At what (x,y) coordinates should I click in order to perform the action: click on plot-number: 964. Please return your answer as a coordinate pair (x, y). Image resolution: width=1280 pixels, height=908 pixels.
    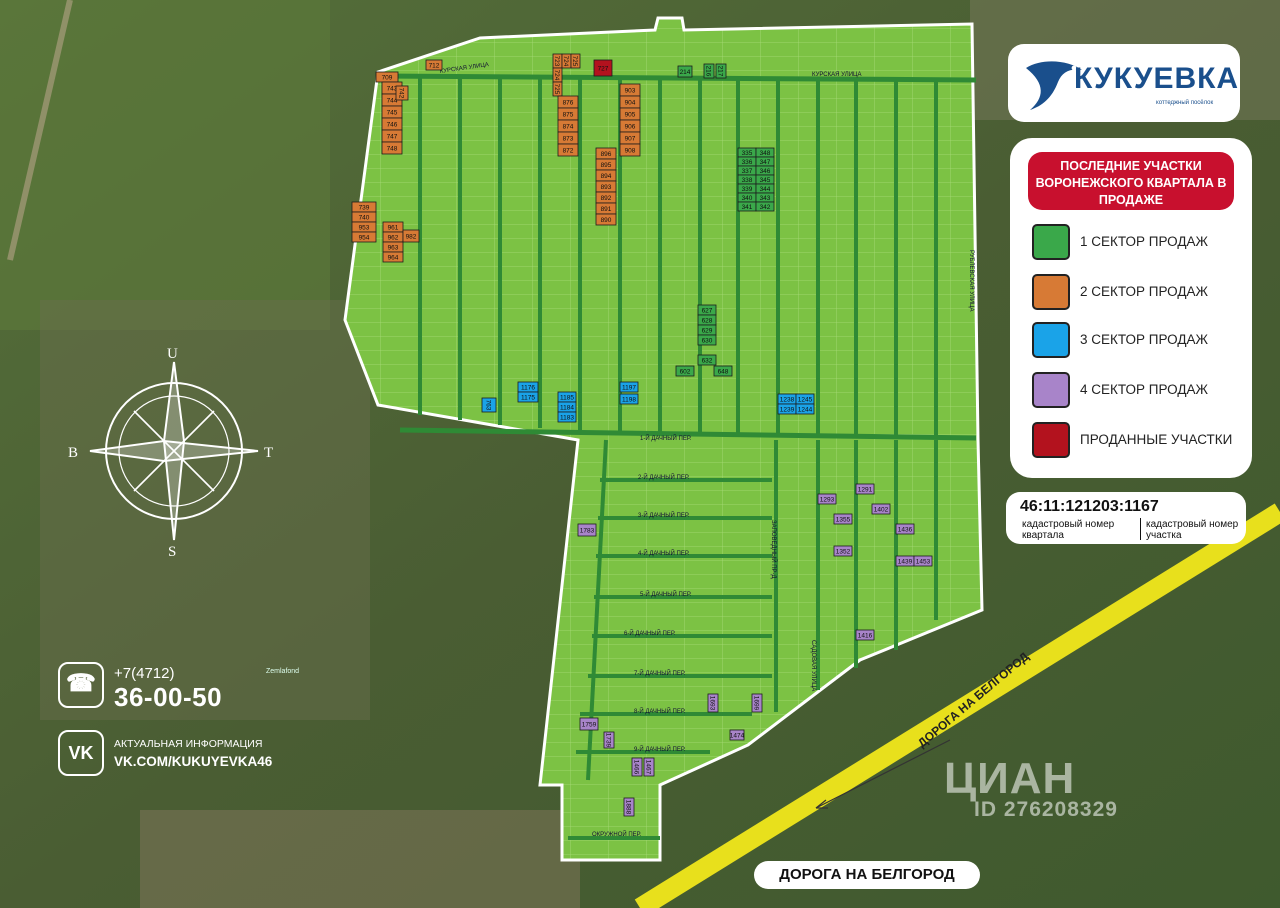
    Looking at the image, I should click on (393, 257).